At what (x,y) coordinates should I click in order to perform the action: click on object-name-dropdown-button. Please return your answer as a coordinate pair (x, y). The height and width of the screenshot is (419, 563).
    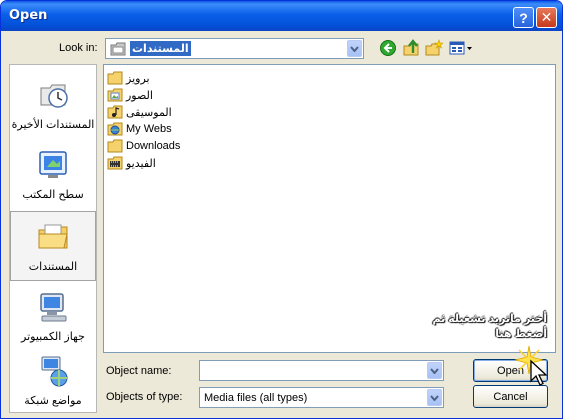
    Looking at the image, I should click on (434, 370).